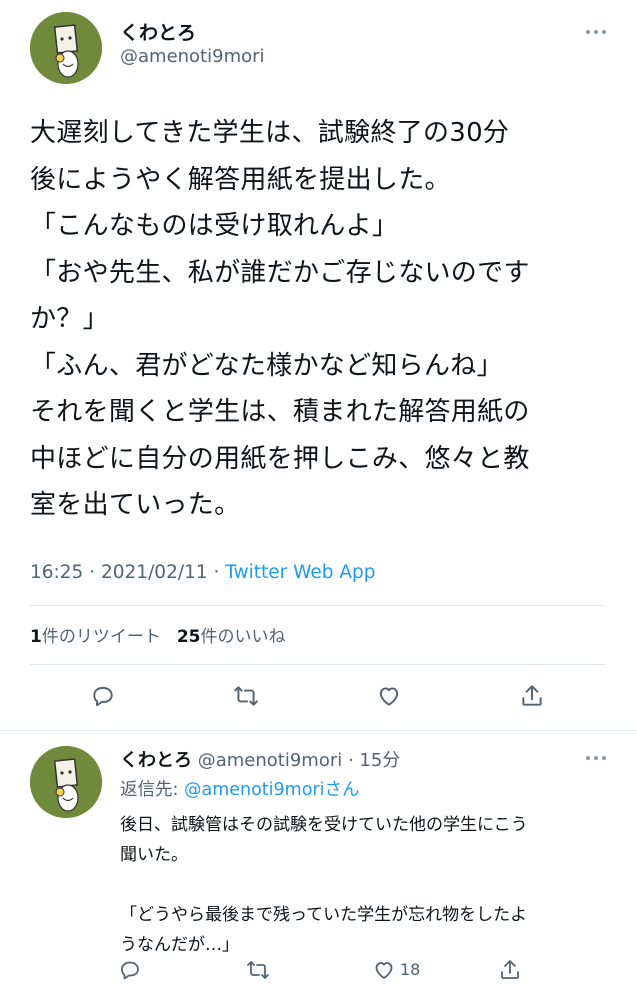 Image resolution: width=637 pixels, height=999 pixels. Describe the element at coordinates (192, 56) in the screenshot. I see `user-handle: @amenoti9mori` at that location.